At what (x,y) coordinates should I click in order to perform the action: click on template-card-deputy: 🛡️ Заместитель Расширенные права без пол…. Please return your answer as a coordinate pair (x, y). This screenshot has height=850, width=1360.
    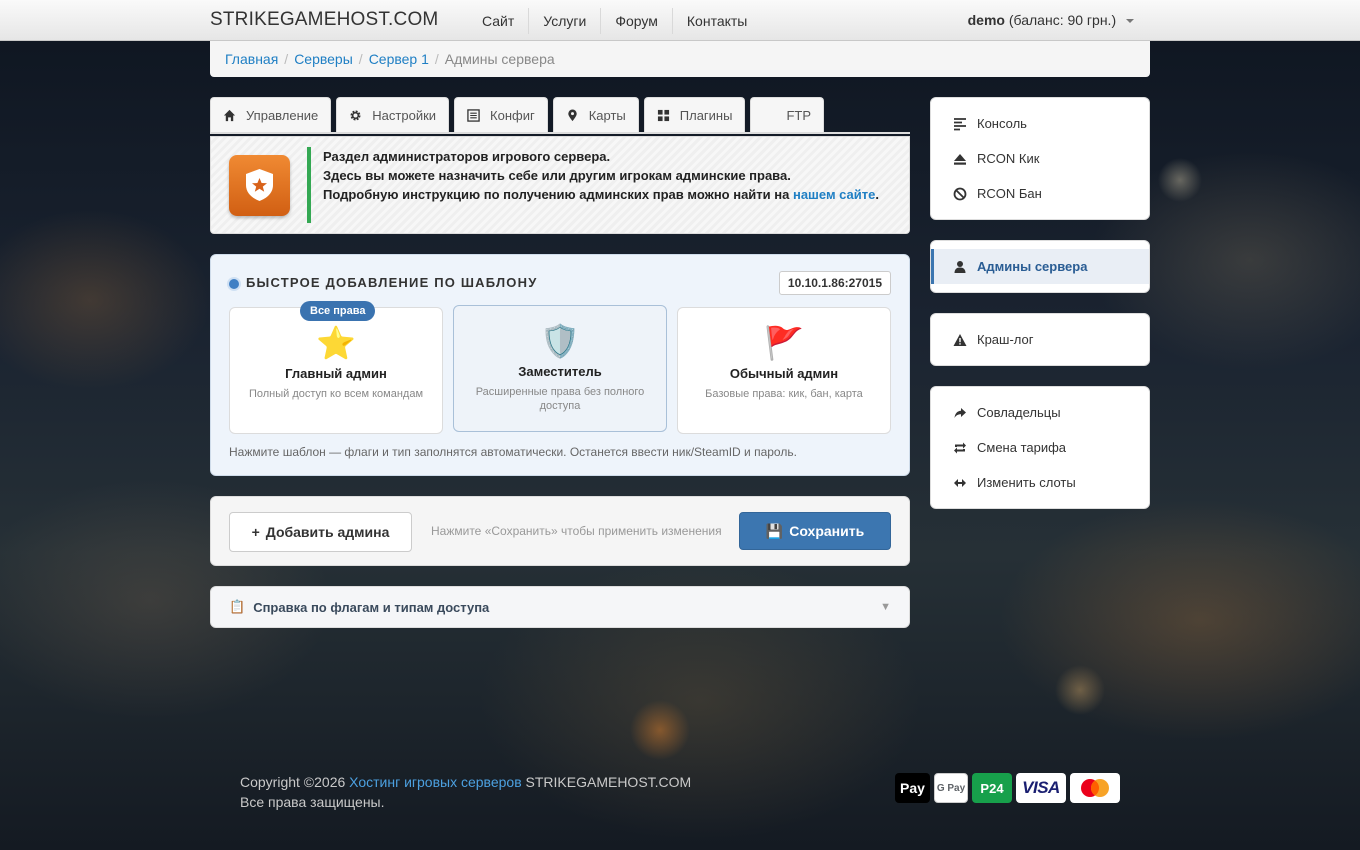
    Looking at the image, I should click on (560, 368).